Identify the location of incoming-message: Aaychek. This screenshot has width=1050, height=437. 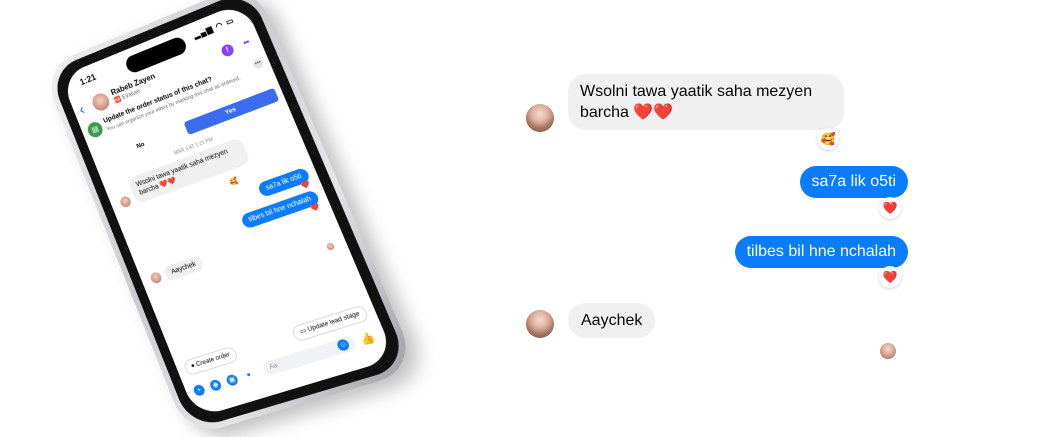
(183, 268).